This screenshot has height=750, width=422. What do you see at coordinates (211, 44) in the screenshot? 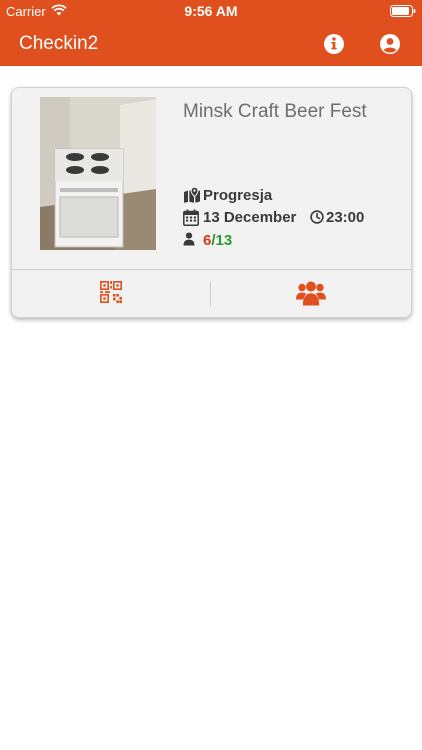
I see `nav-bar: Checkin2` at bounding box center [211, 44].